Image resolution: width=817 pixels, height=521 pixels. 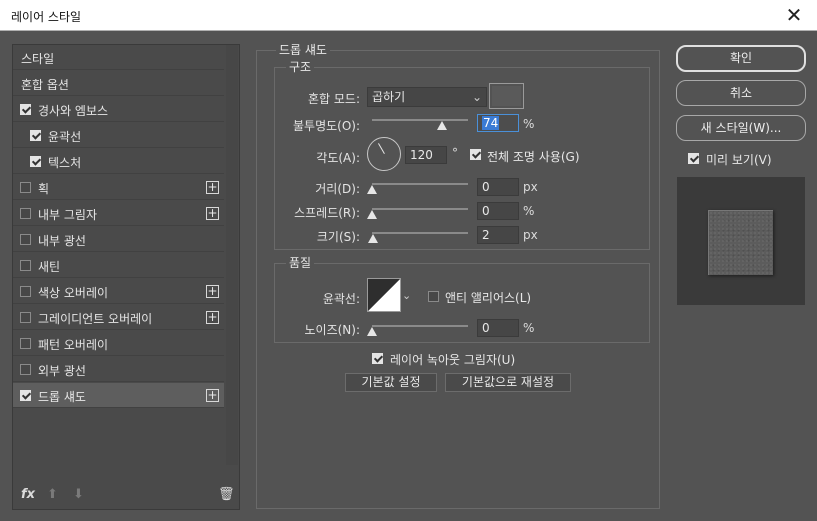 I want to click on anti-alias-label: 앤티 앨리어스(L), so click(x=488, y=298).